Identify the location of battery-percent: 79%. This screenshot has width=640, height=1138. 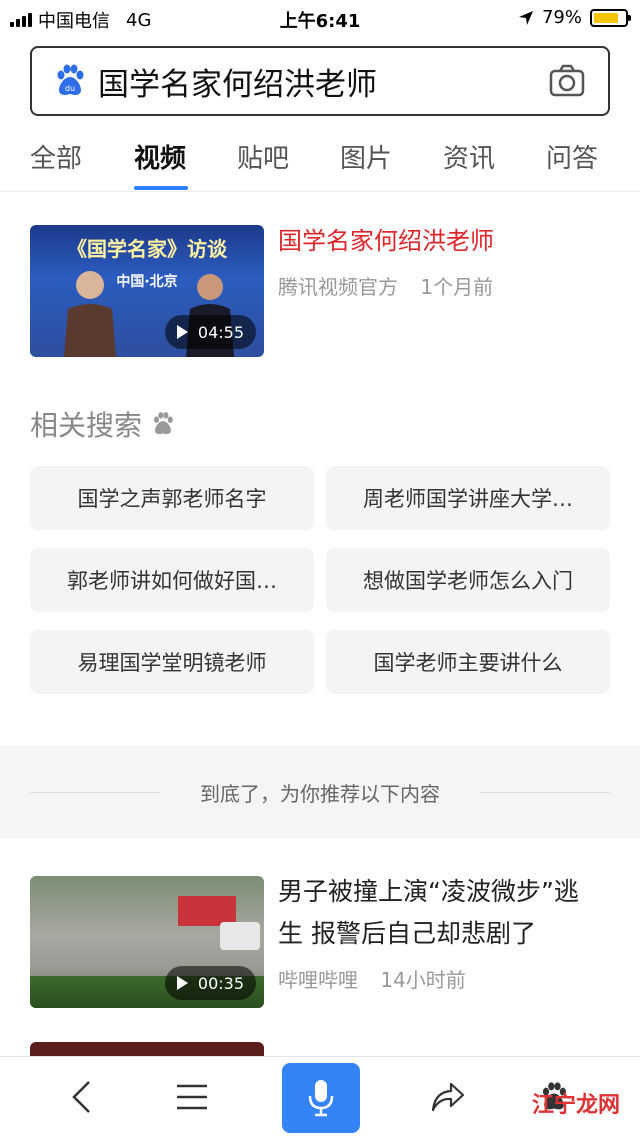
(561, 17).